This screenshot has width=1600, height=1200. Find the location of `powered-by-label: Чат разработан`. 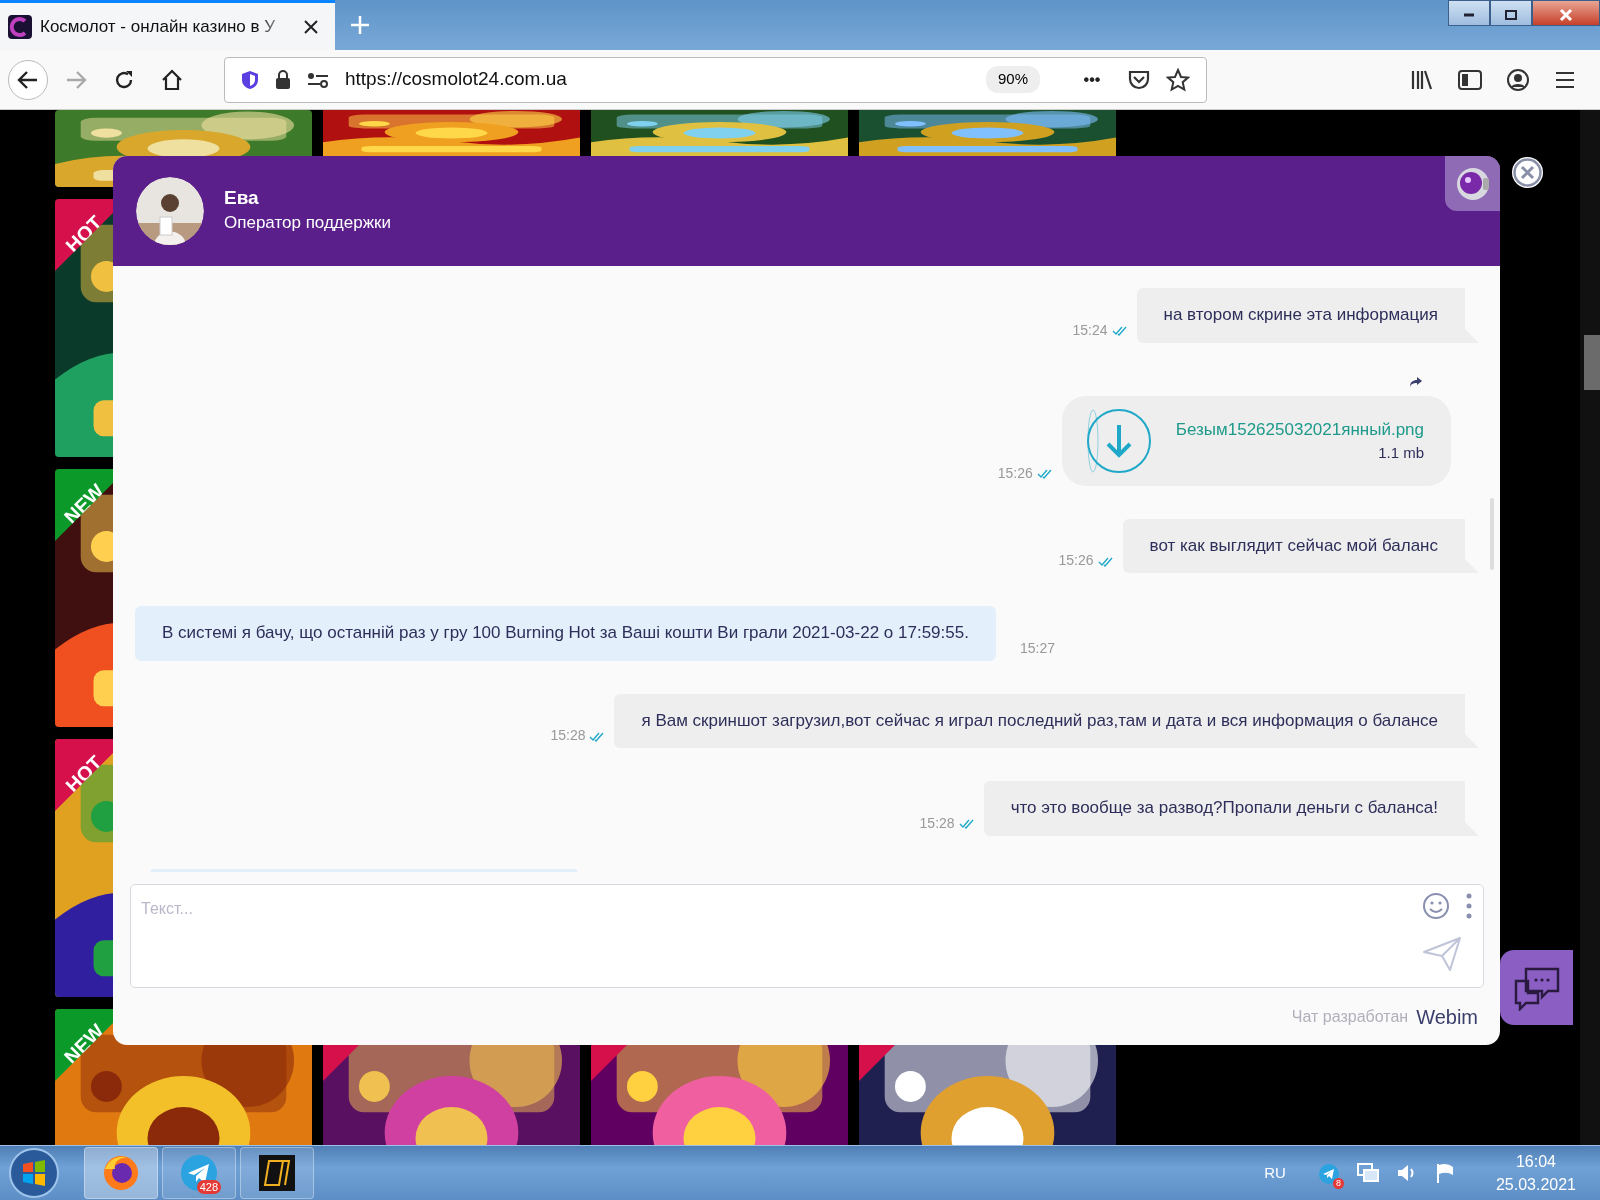

powered-by-label: Чат разработан is located at coordinates (1350, 1016).